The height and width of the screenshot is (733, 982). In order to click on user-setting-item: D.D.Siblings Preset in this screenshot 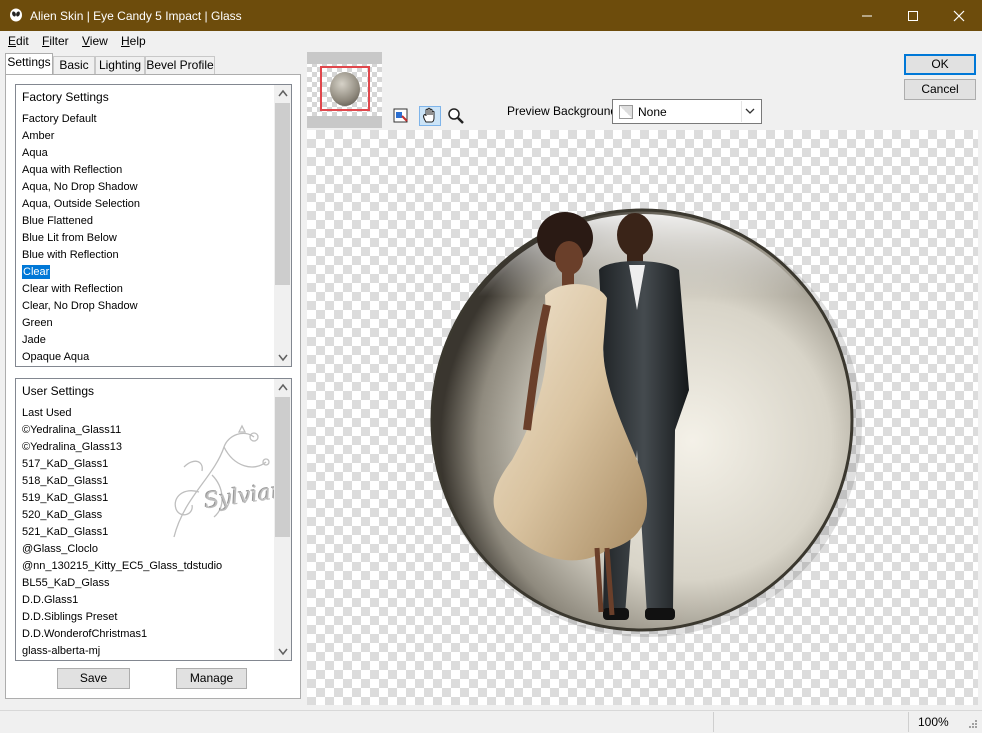, I will do `click(122, 617)`.